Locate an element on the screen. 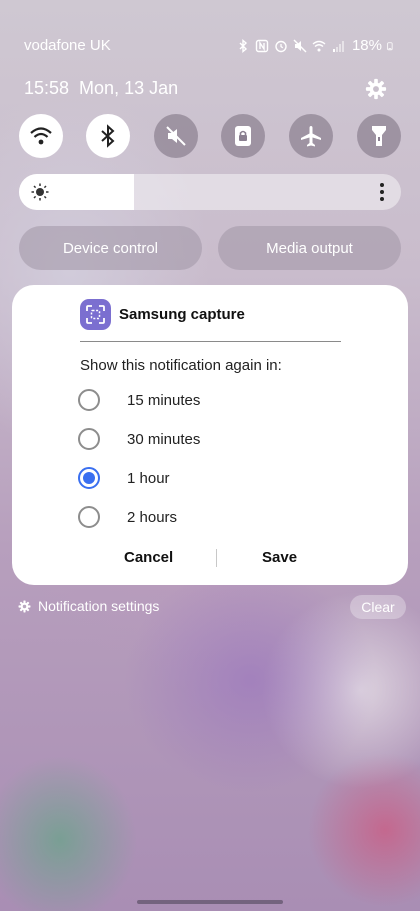 This screenshot has width=420, height=911. snooze-prompt: Show this notification again in: is located at coordinates (181, 365).